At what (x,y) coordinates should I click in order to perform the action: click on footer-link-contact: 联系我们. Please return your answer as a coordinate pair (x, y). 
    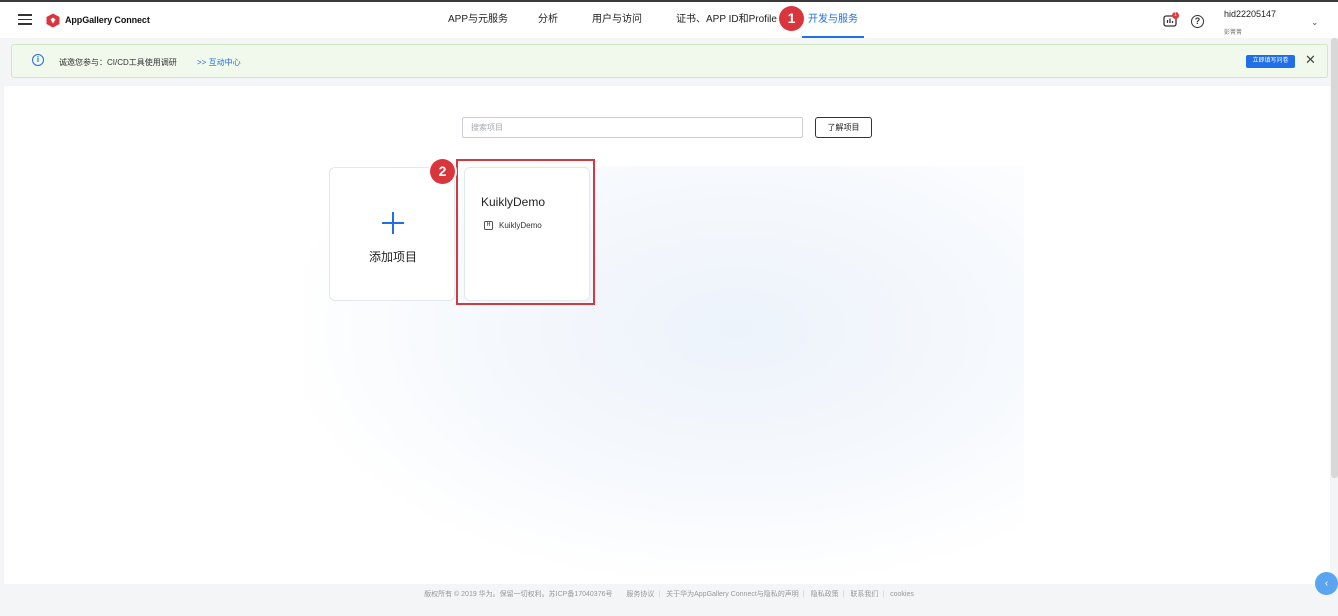
    Looking at the image, I should click on (864, 594).